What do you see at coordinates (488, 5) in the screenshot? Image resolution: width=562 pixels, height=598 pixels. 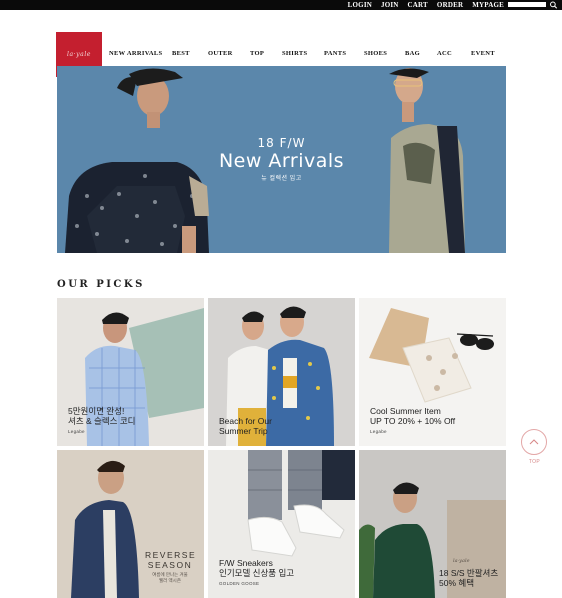 I see `mypage-link: MYPAGE` at bounding box center [488, 5].